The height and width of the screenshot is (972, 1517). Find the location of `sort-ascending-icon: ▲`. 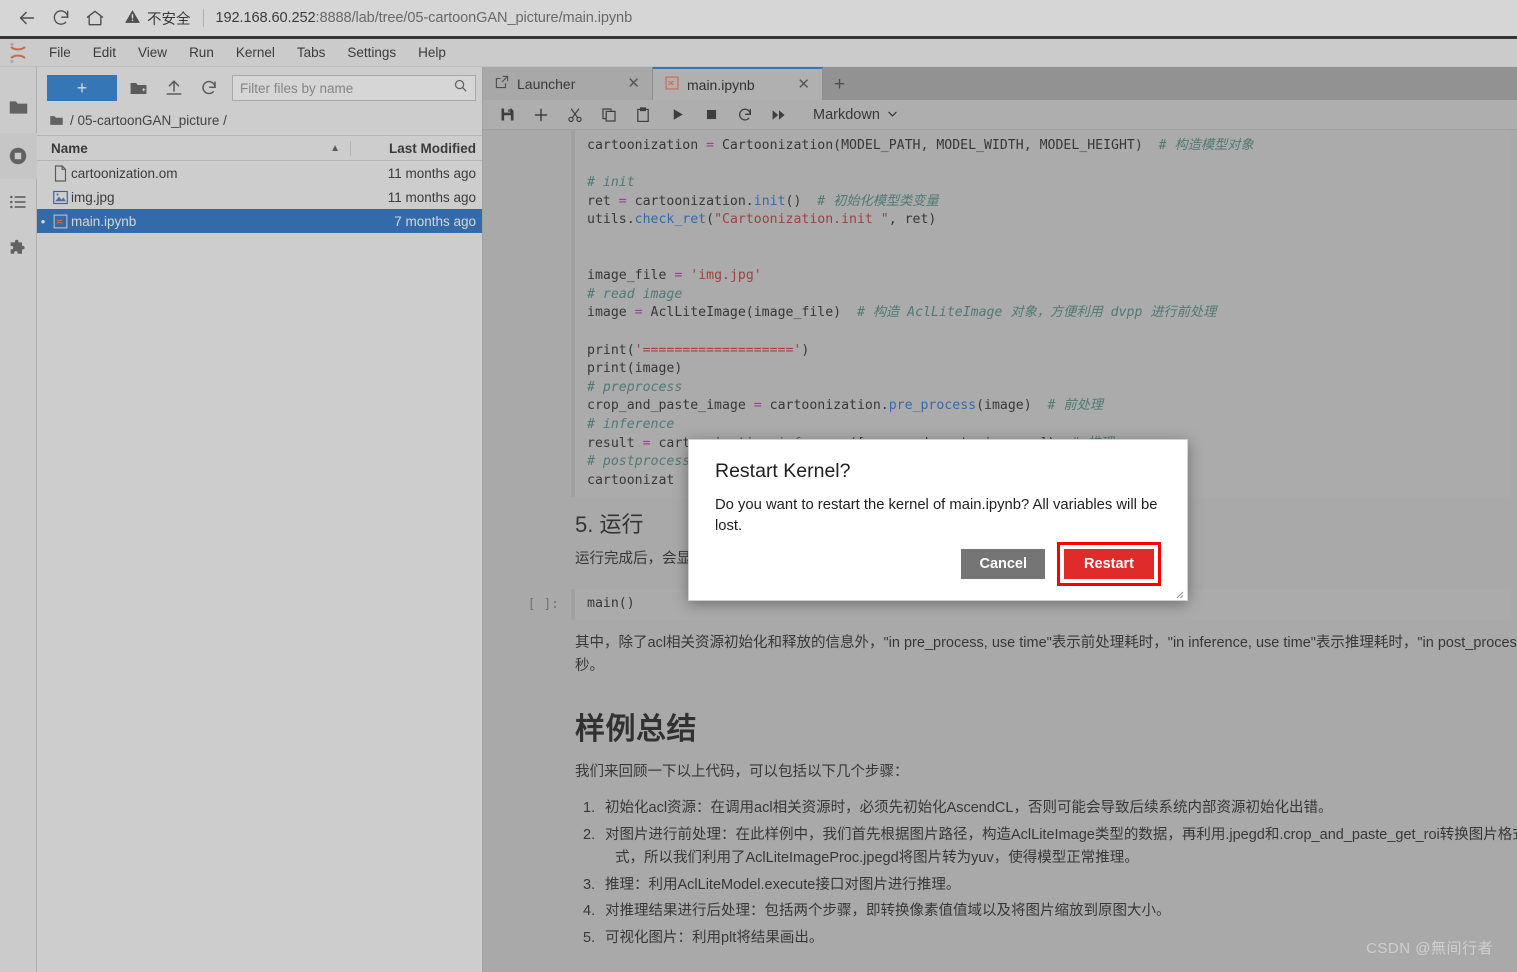

sort-ascending-icon: ▲ is located at coordinates (335, 148).